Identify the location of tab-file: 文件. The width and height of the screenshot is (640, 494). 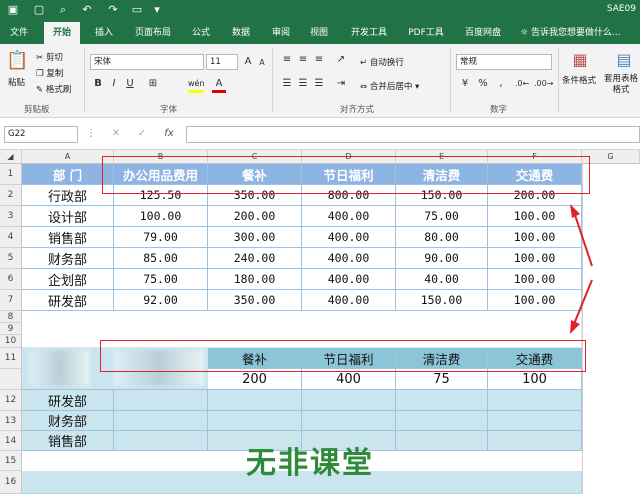
(19, 33).